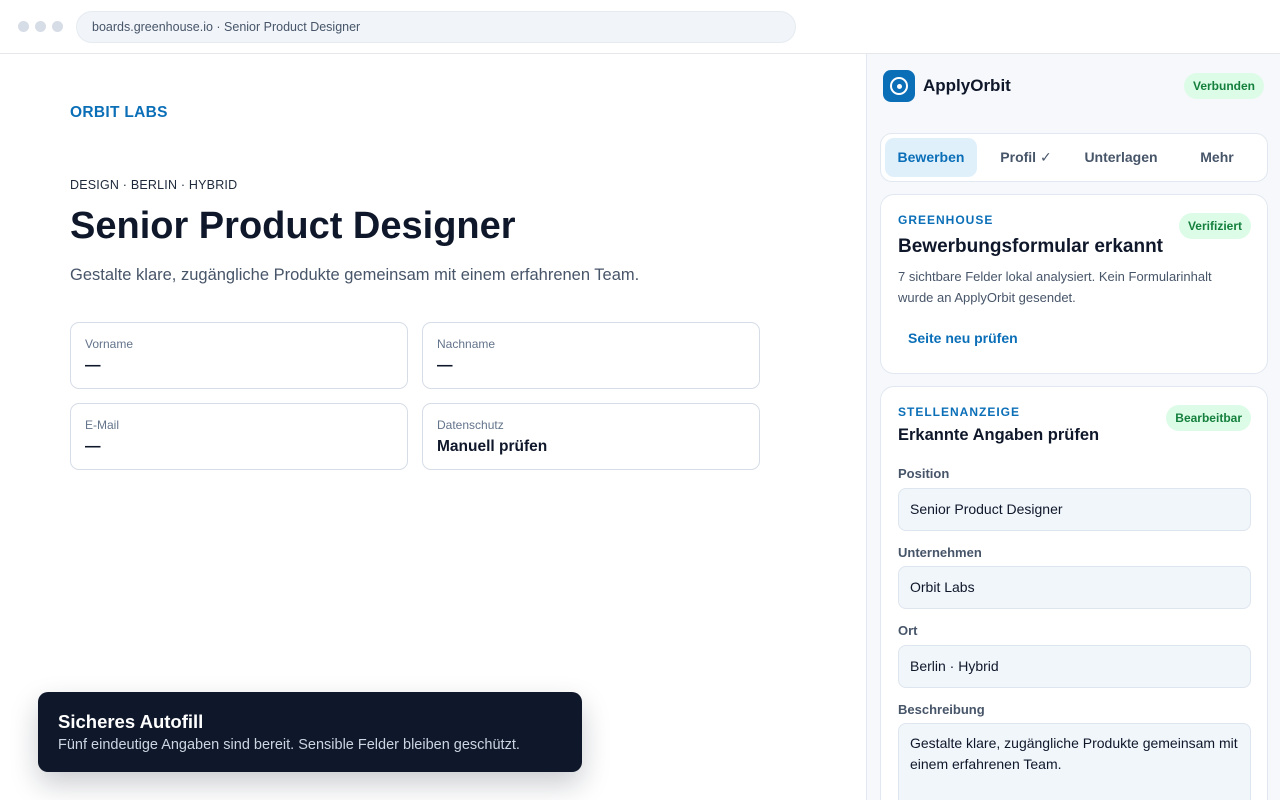 The image size is (1280, 800). I want to click on location-input: Berlin · Hybrid, so click(1074, 666).